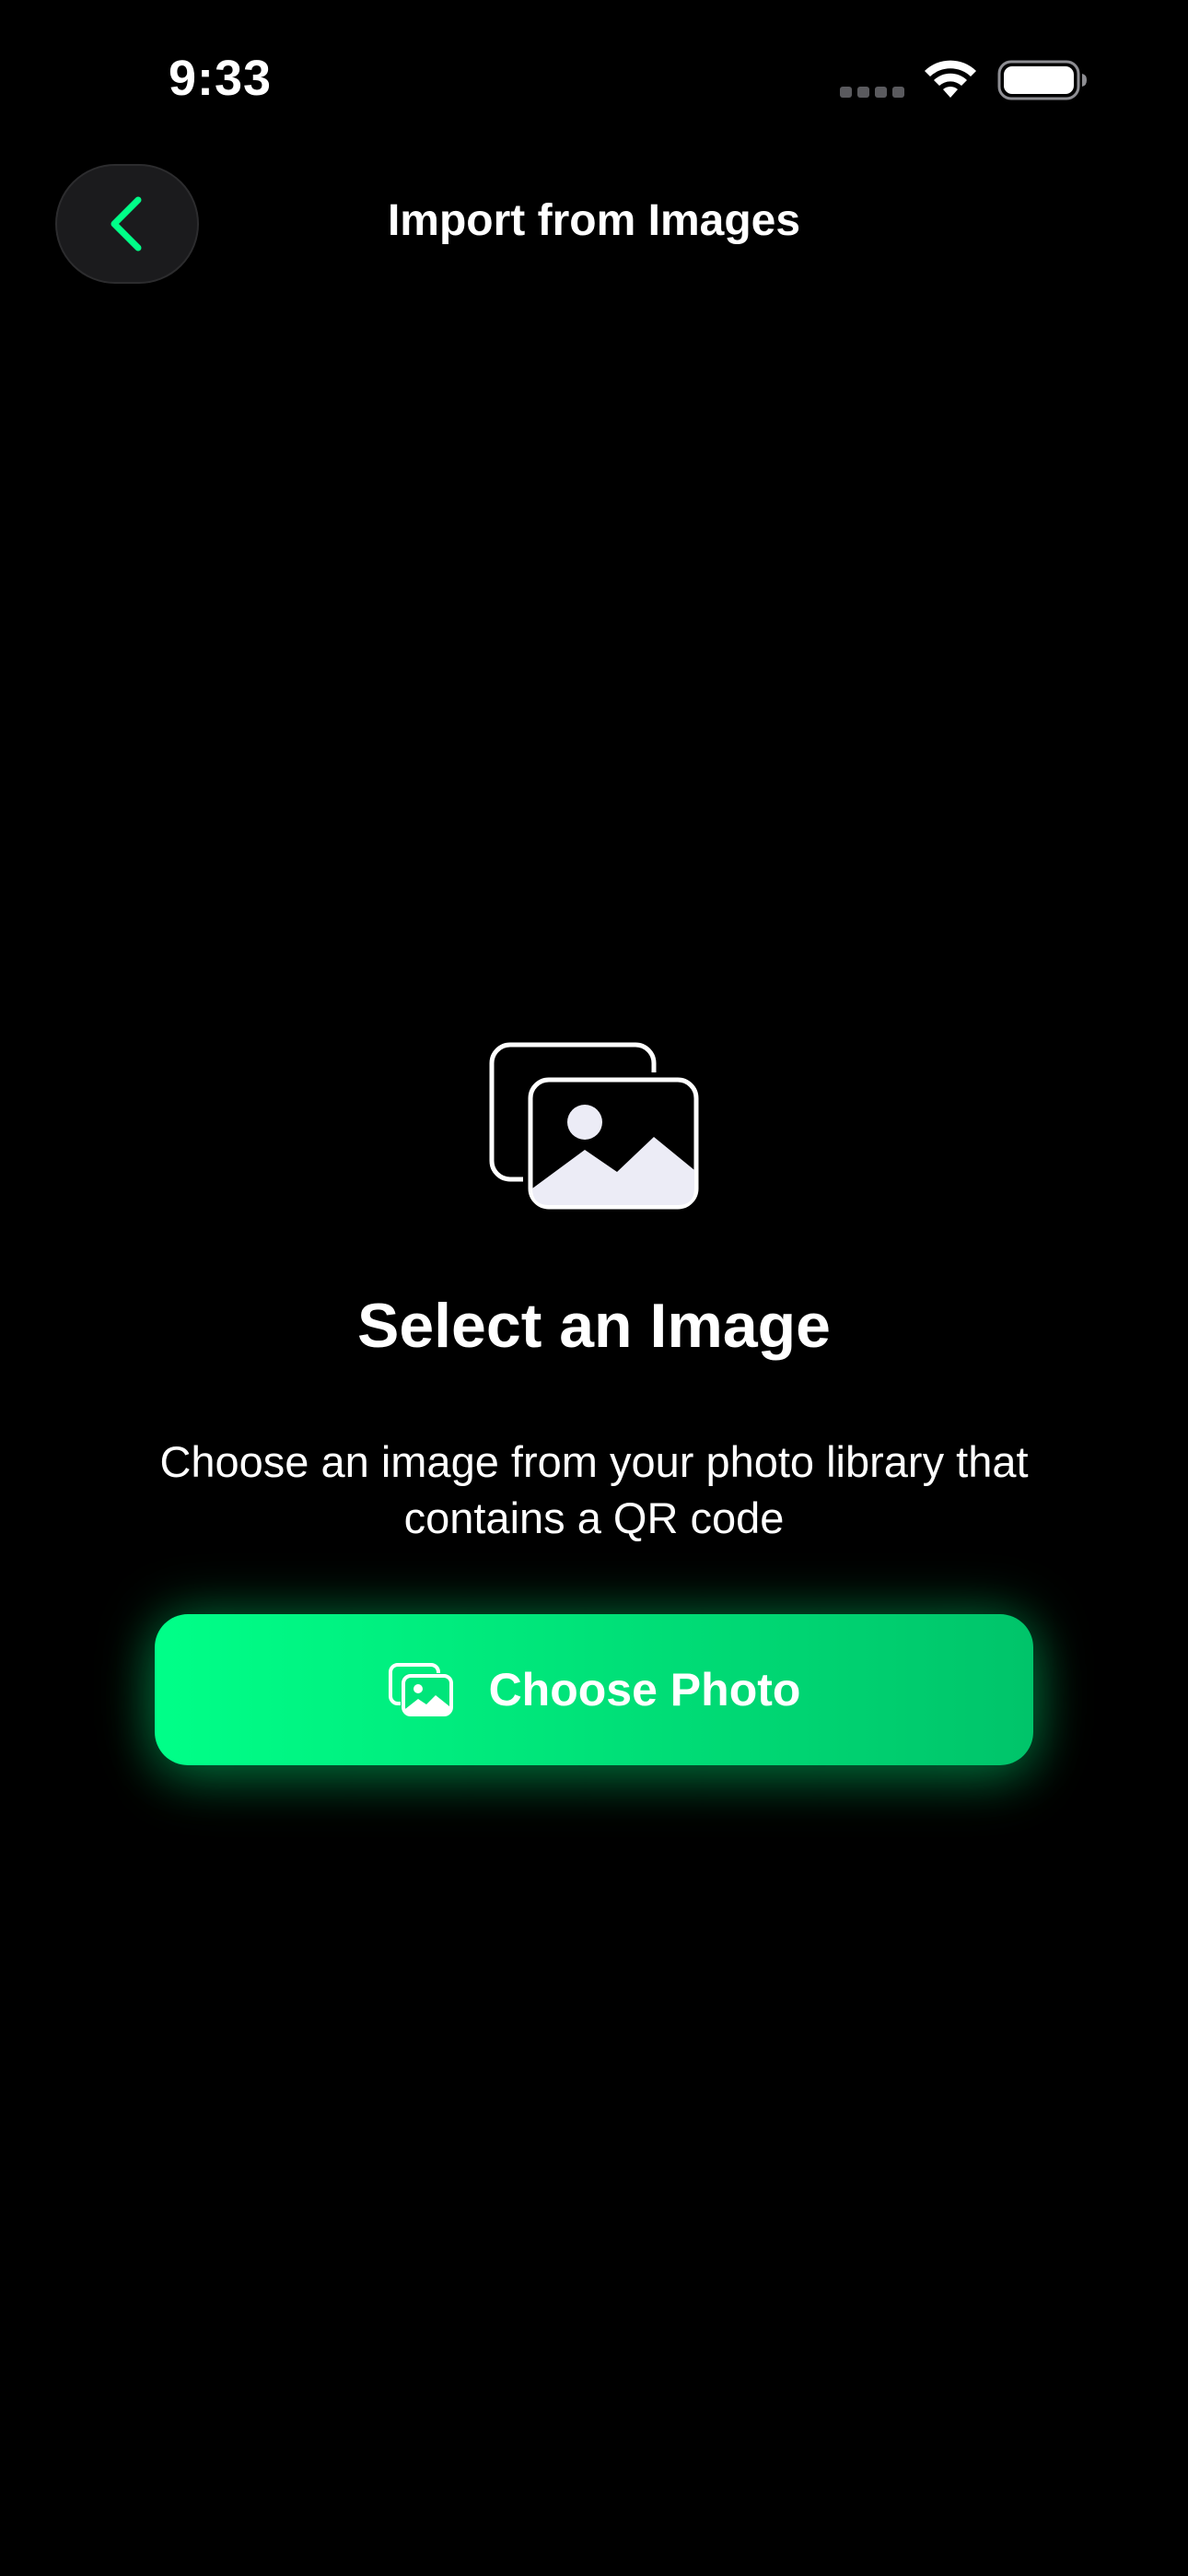  I want to click on choose-photo-label: Choose Photo, so click(644, 1689).